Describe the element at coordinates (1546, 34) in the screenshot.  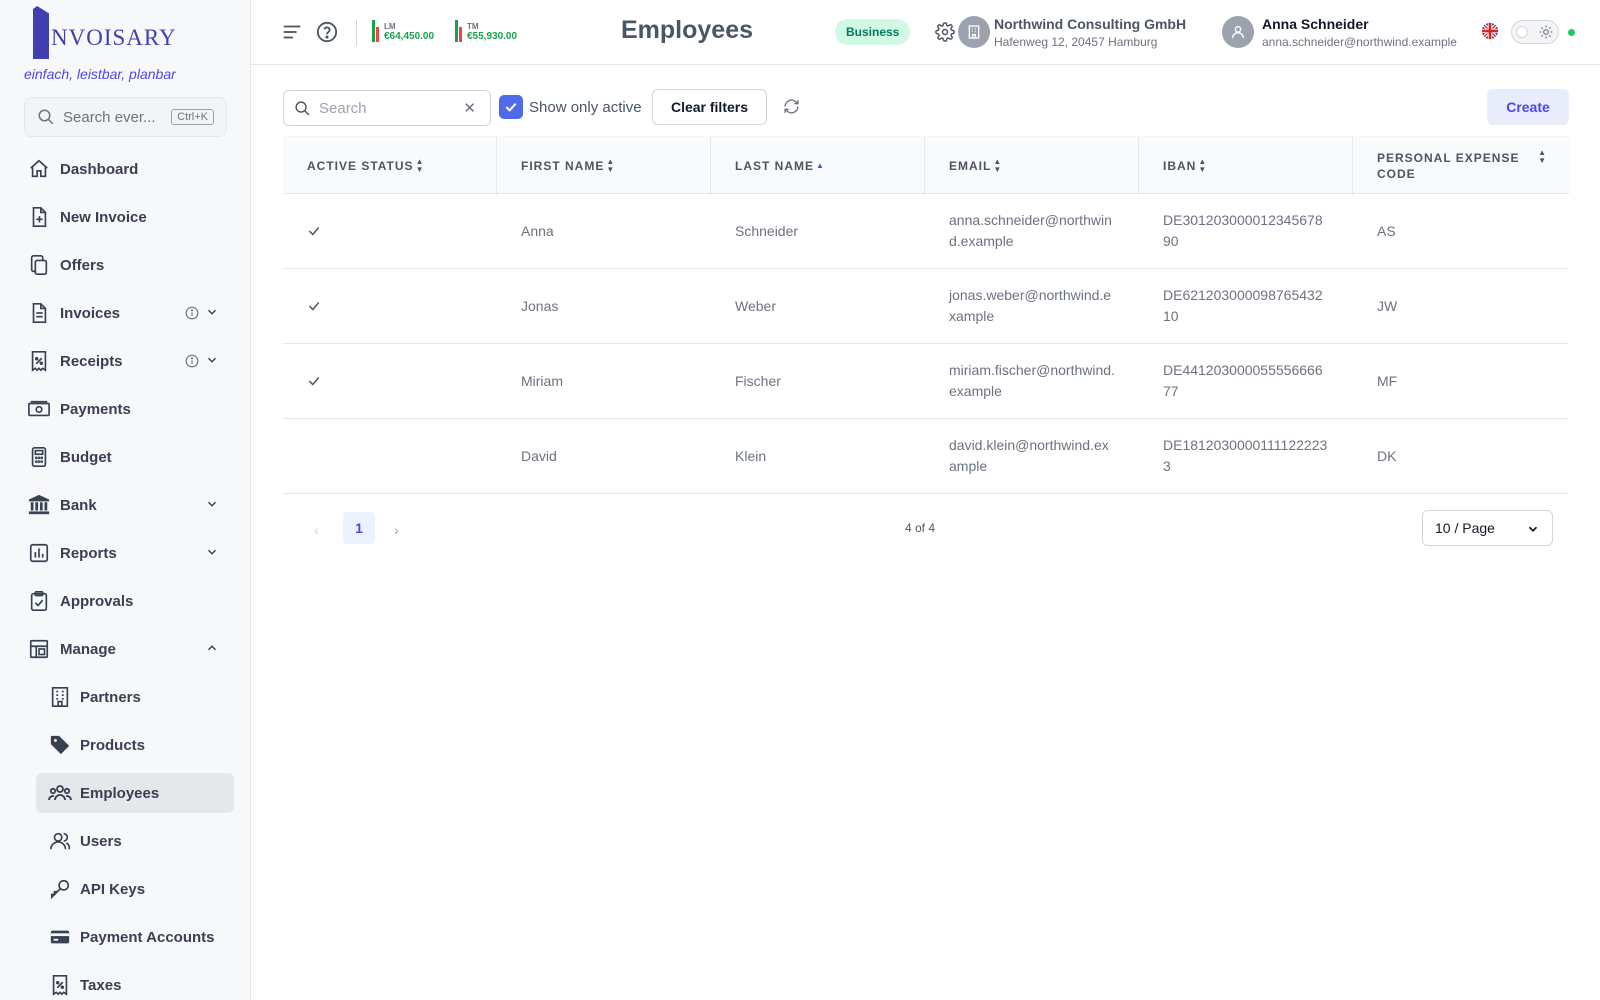
I see `sun-icon` at that location.